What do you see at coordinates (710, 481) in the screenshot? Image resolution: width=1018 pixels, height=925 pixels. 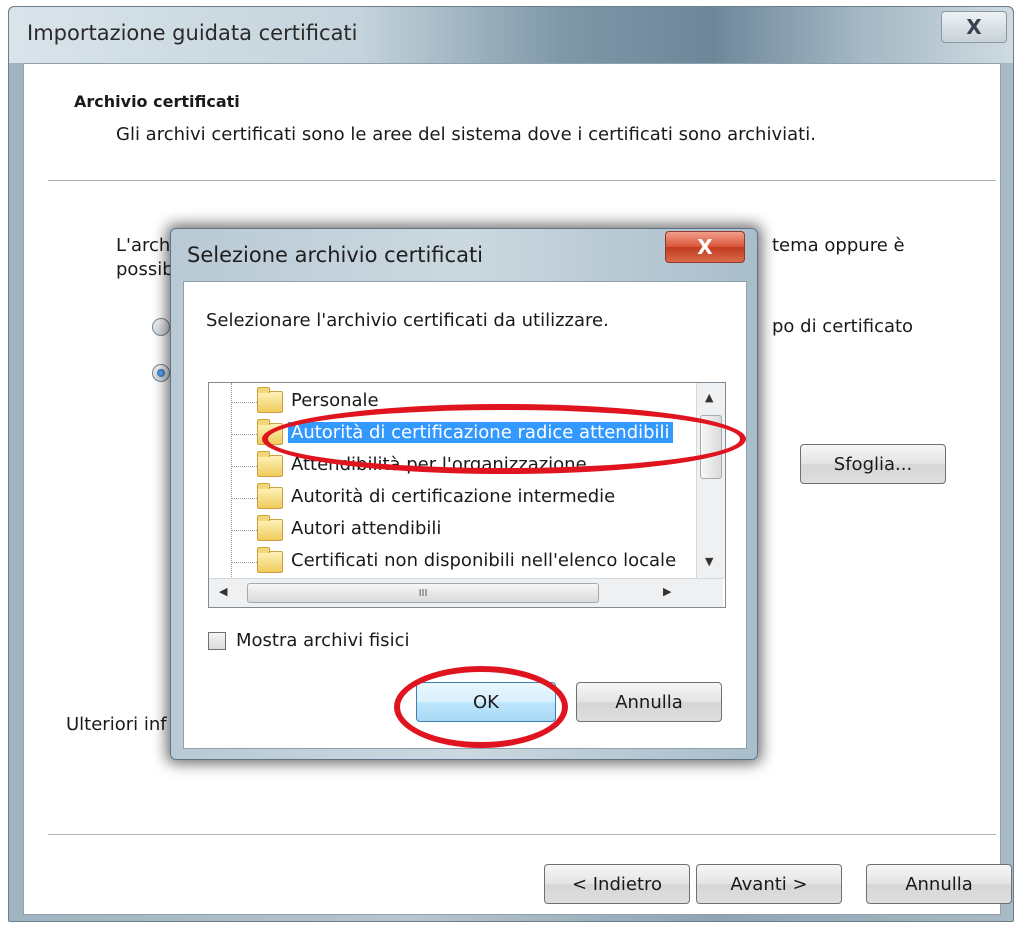 I see `vertical-scrollbar: ▲ ▼` at bounding box center [710, 481].